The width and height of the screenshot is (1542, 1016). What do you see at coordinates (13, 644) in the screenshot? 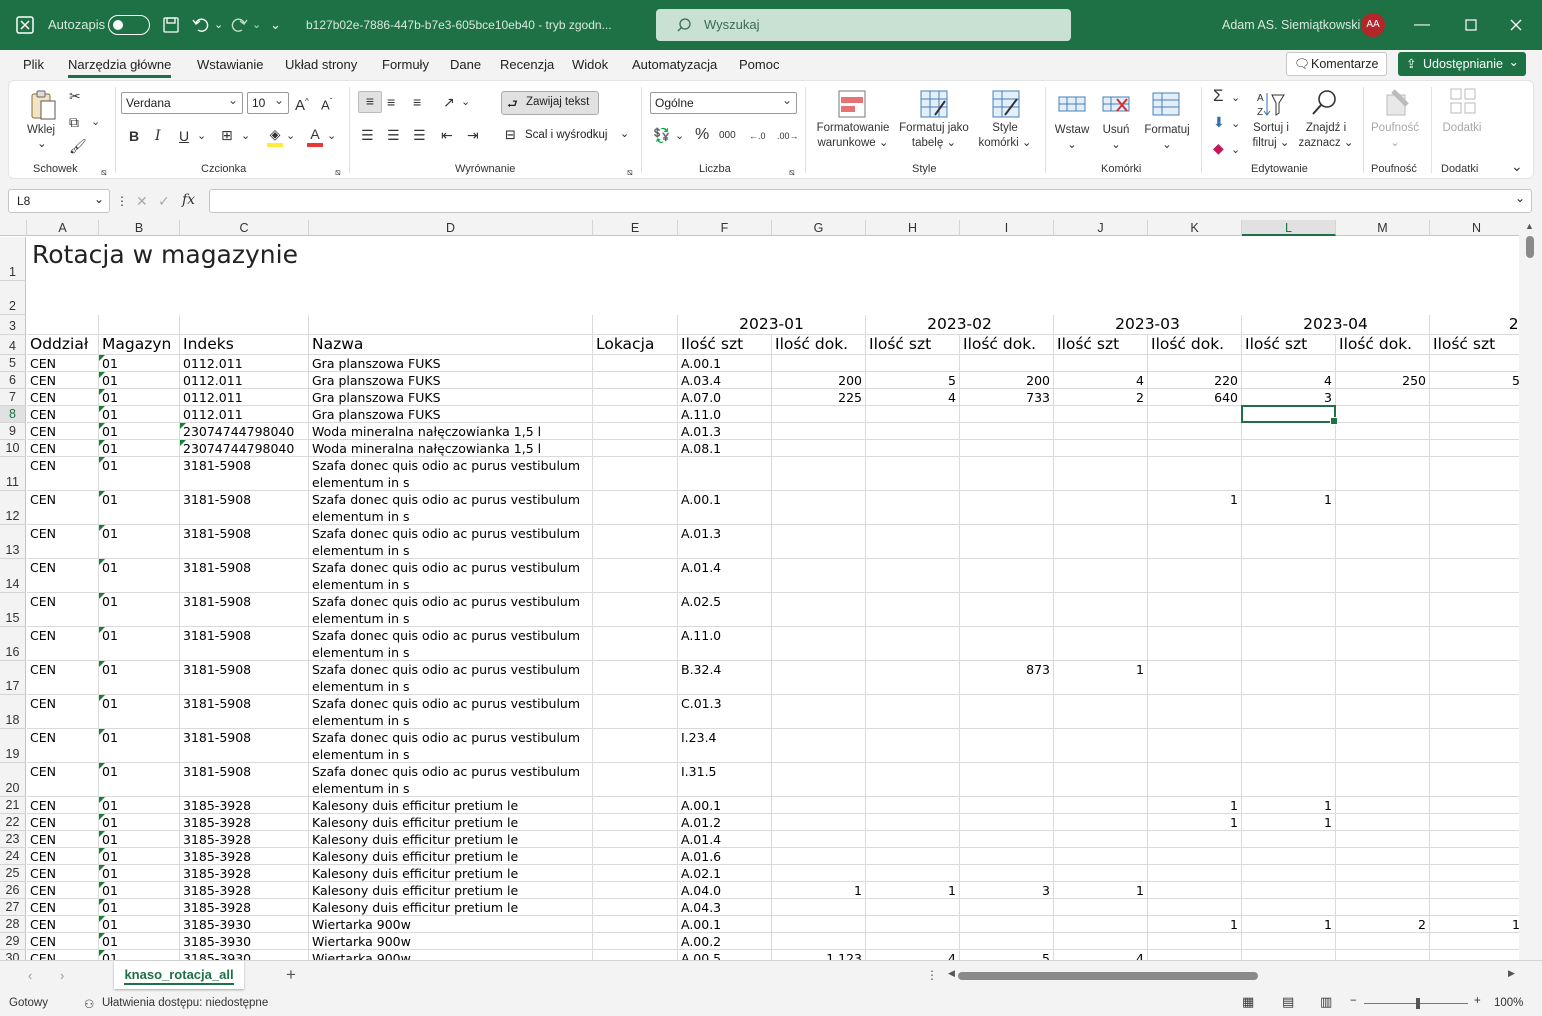
I see `row-header: 16` at bounding box center [13, 644].